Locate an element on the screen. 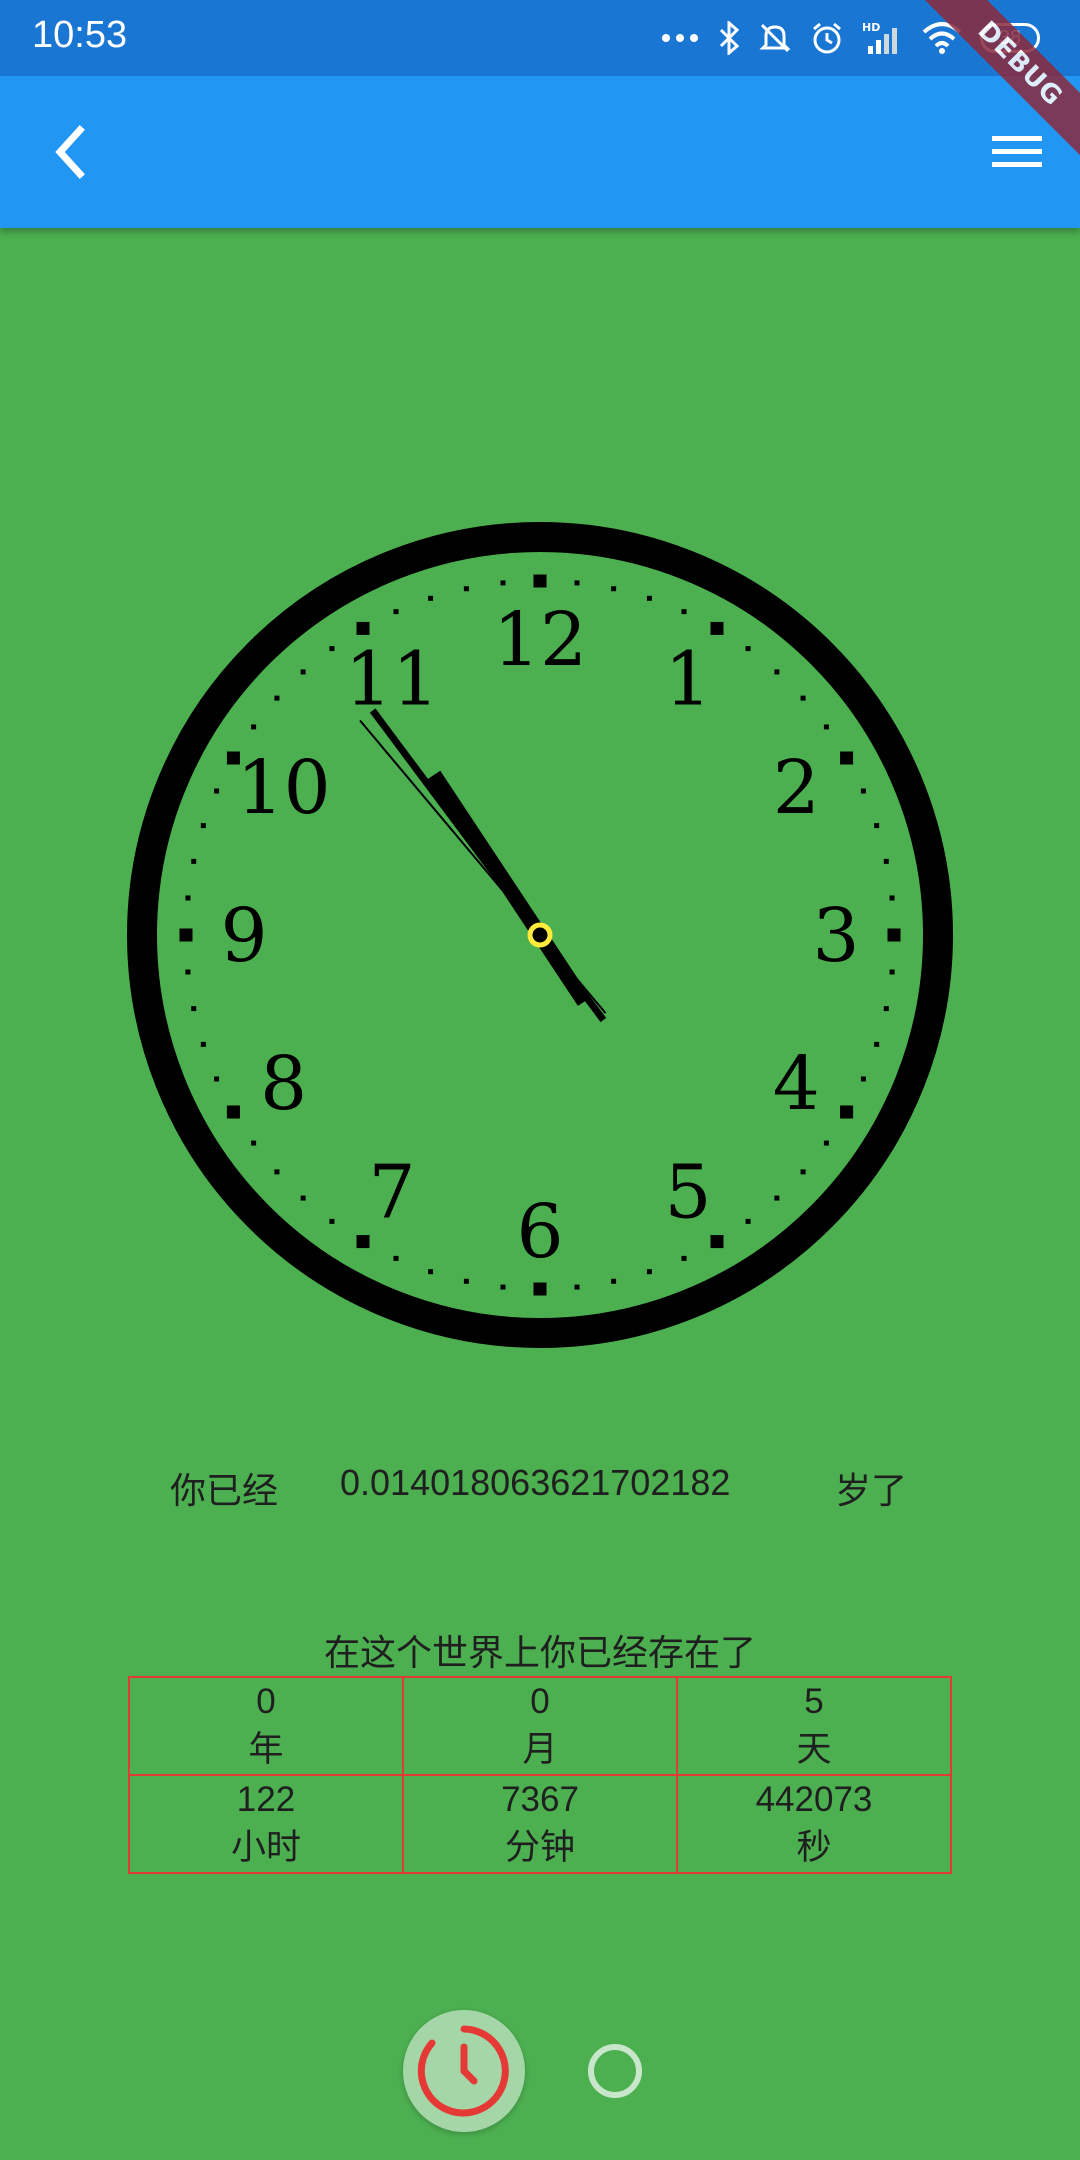 The height and width of the screenshot is (2160, 1080). table-row: 0年 0月 5天 is located at coordinates (540, 1726).